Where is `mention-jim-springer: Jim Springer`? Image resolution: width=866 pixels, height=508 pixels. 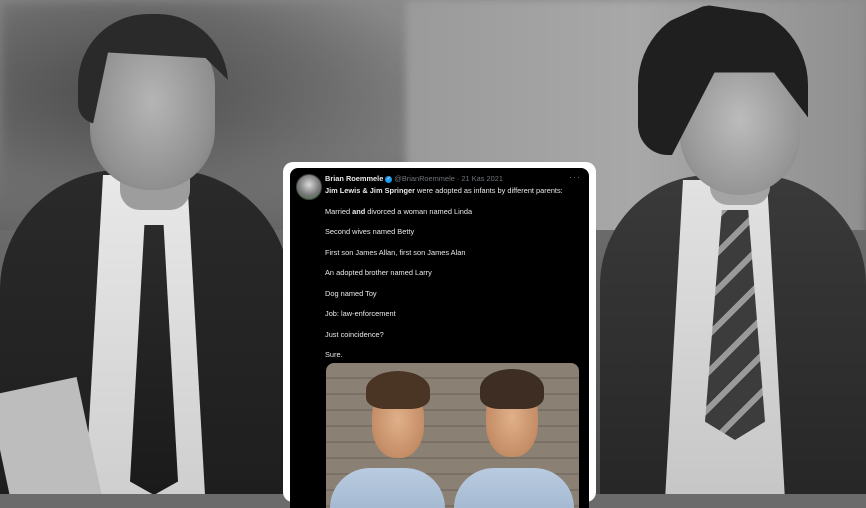 mention-jim-springer: Jim Springer is located at coordinates (392, 190).